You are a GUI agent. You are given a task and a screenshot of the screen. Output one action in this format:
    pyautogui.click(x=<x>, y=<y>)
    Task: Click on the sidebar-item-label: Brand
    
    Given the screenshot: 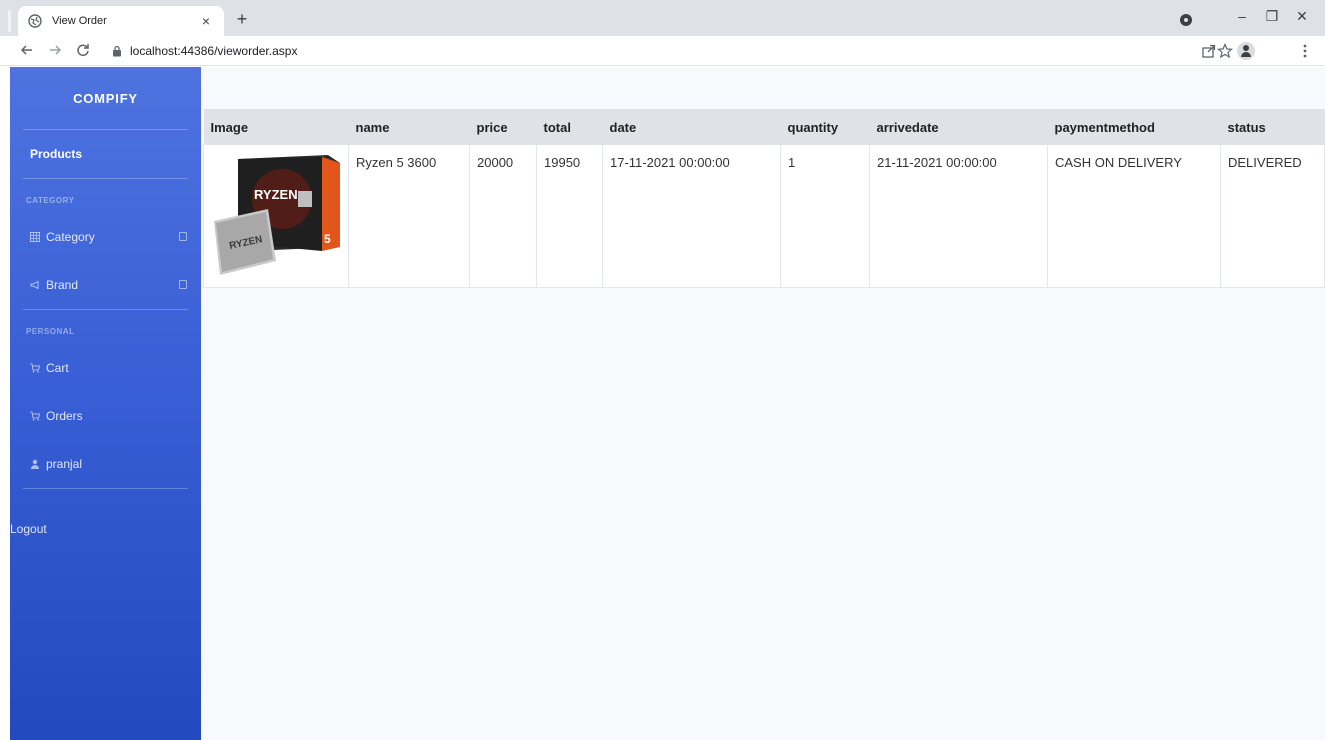 What is the action you would take?
    pyautogui.click(x=62, y=285)
    